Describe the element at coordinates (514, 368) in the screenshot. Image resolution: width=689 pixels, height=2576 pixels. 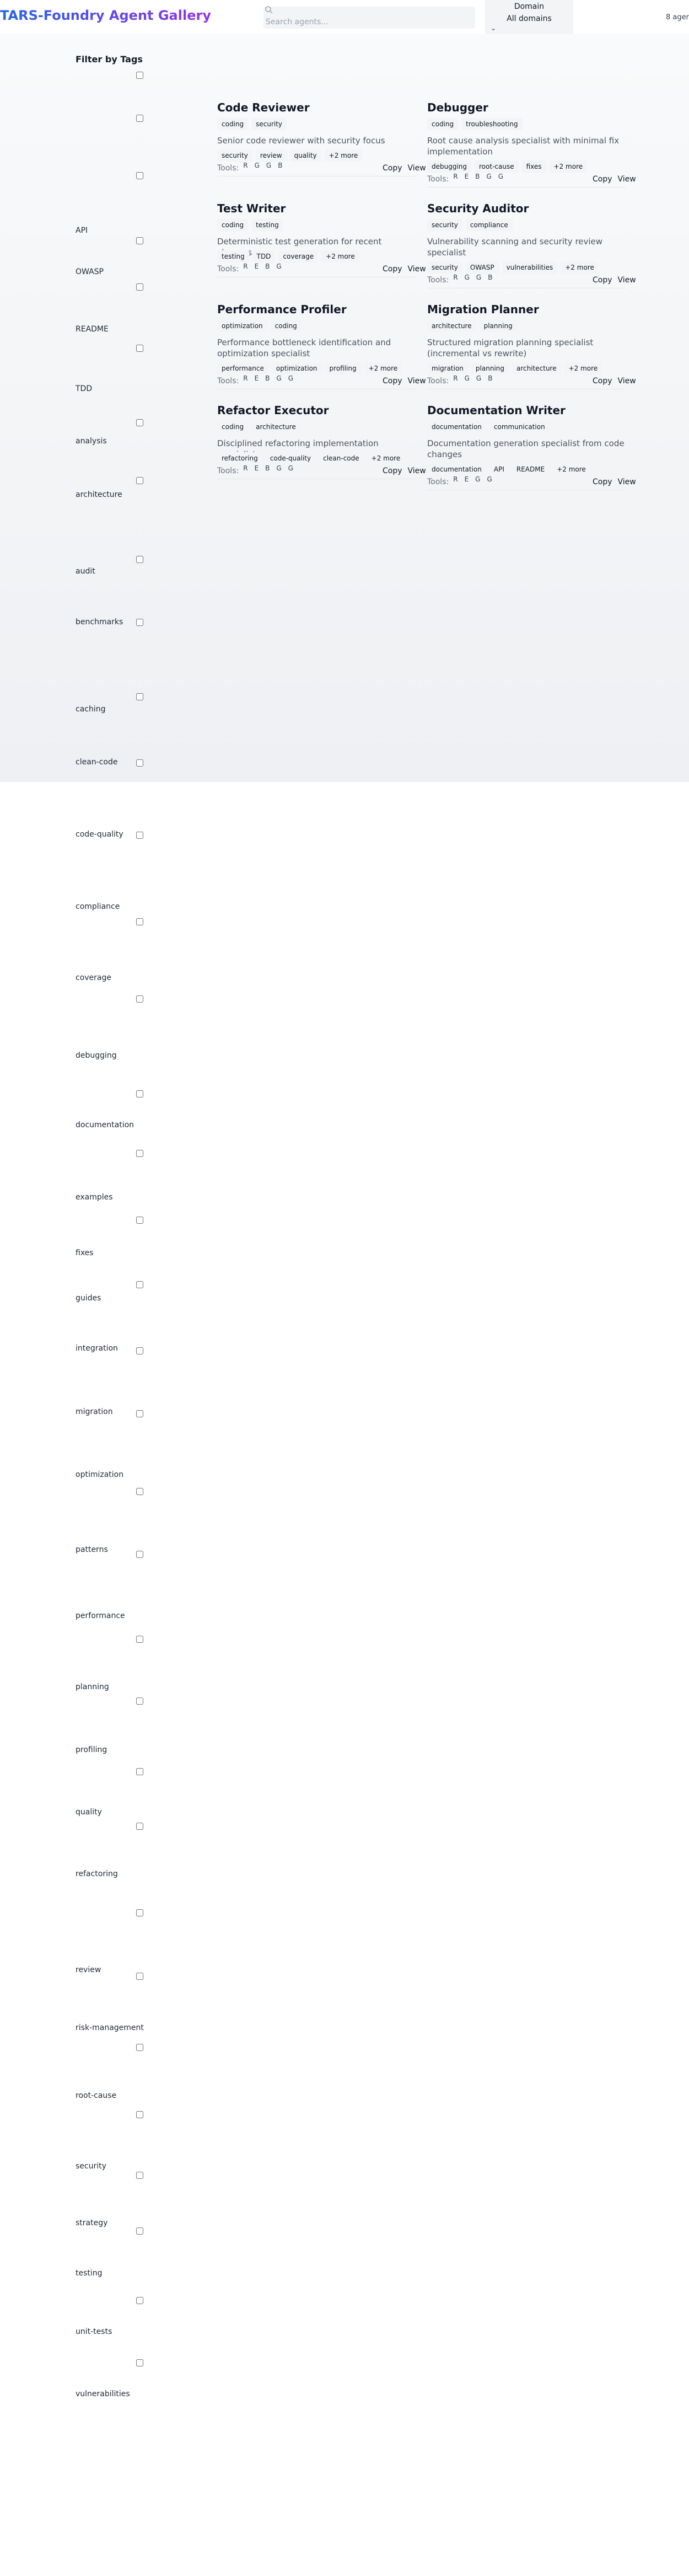
I see `agent-keywords: migration planning architecture +2 more` at that location.